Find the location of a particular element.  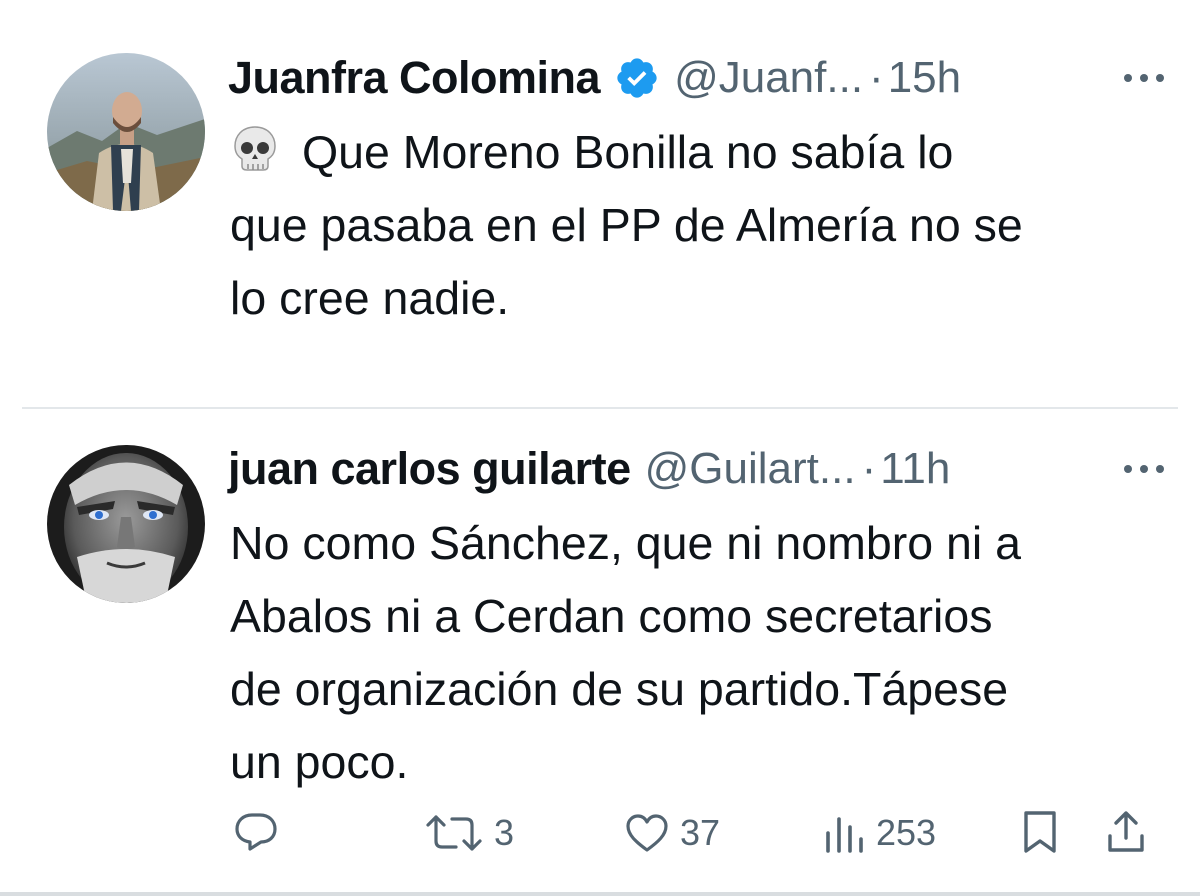

tweet-text-line-2: Abalos ni a Cerdan como secretarios is located at coordinates (611, 616).